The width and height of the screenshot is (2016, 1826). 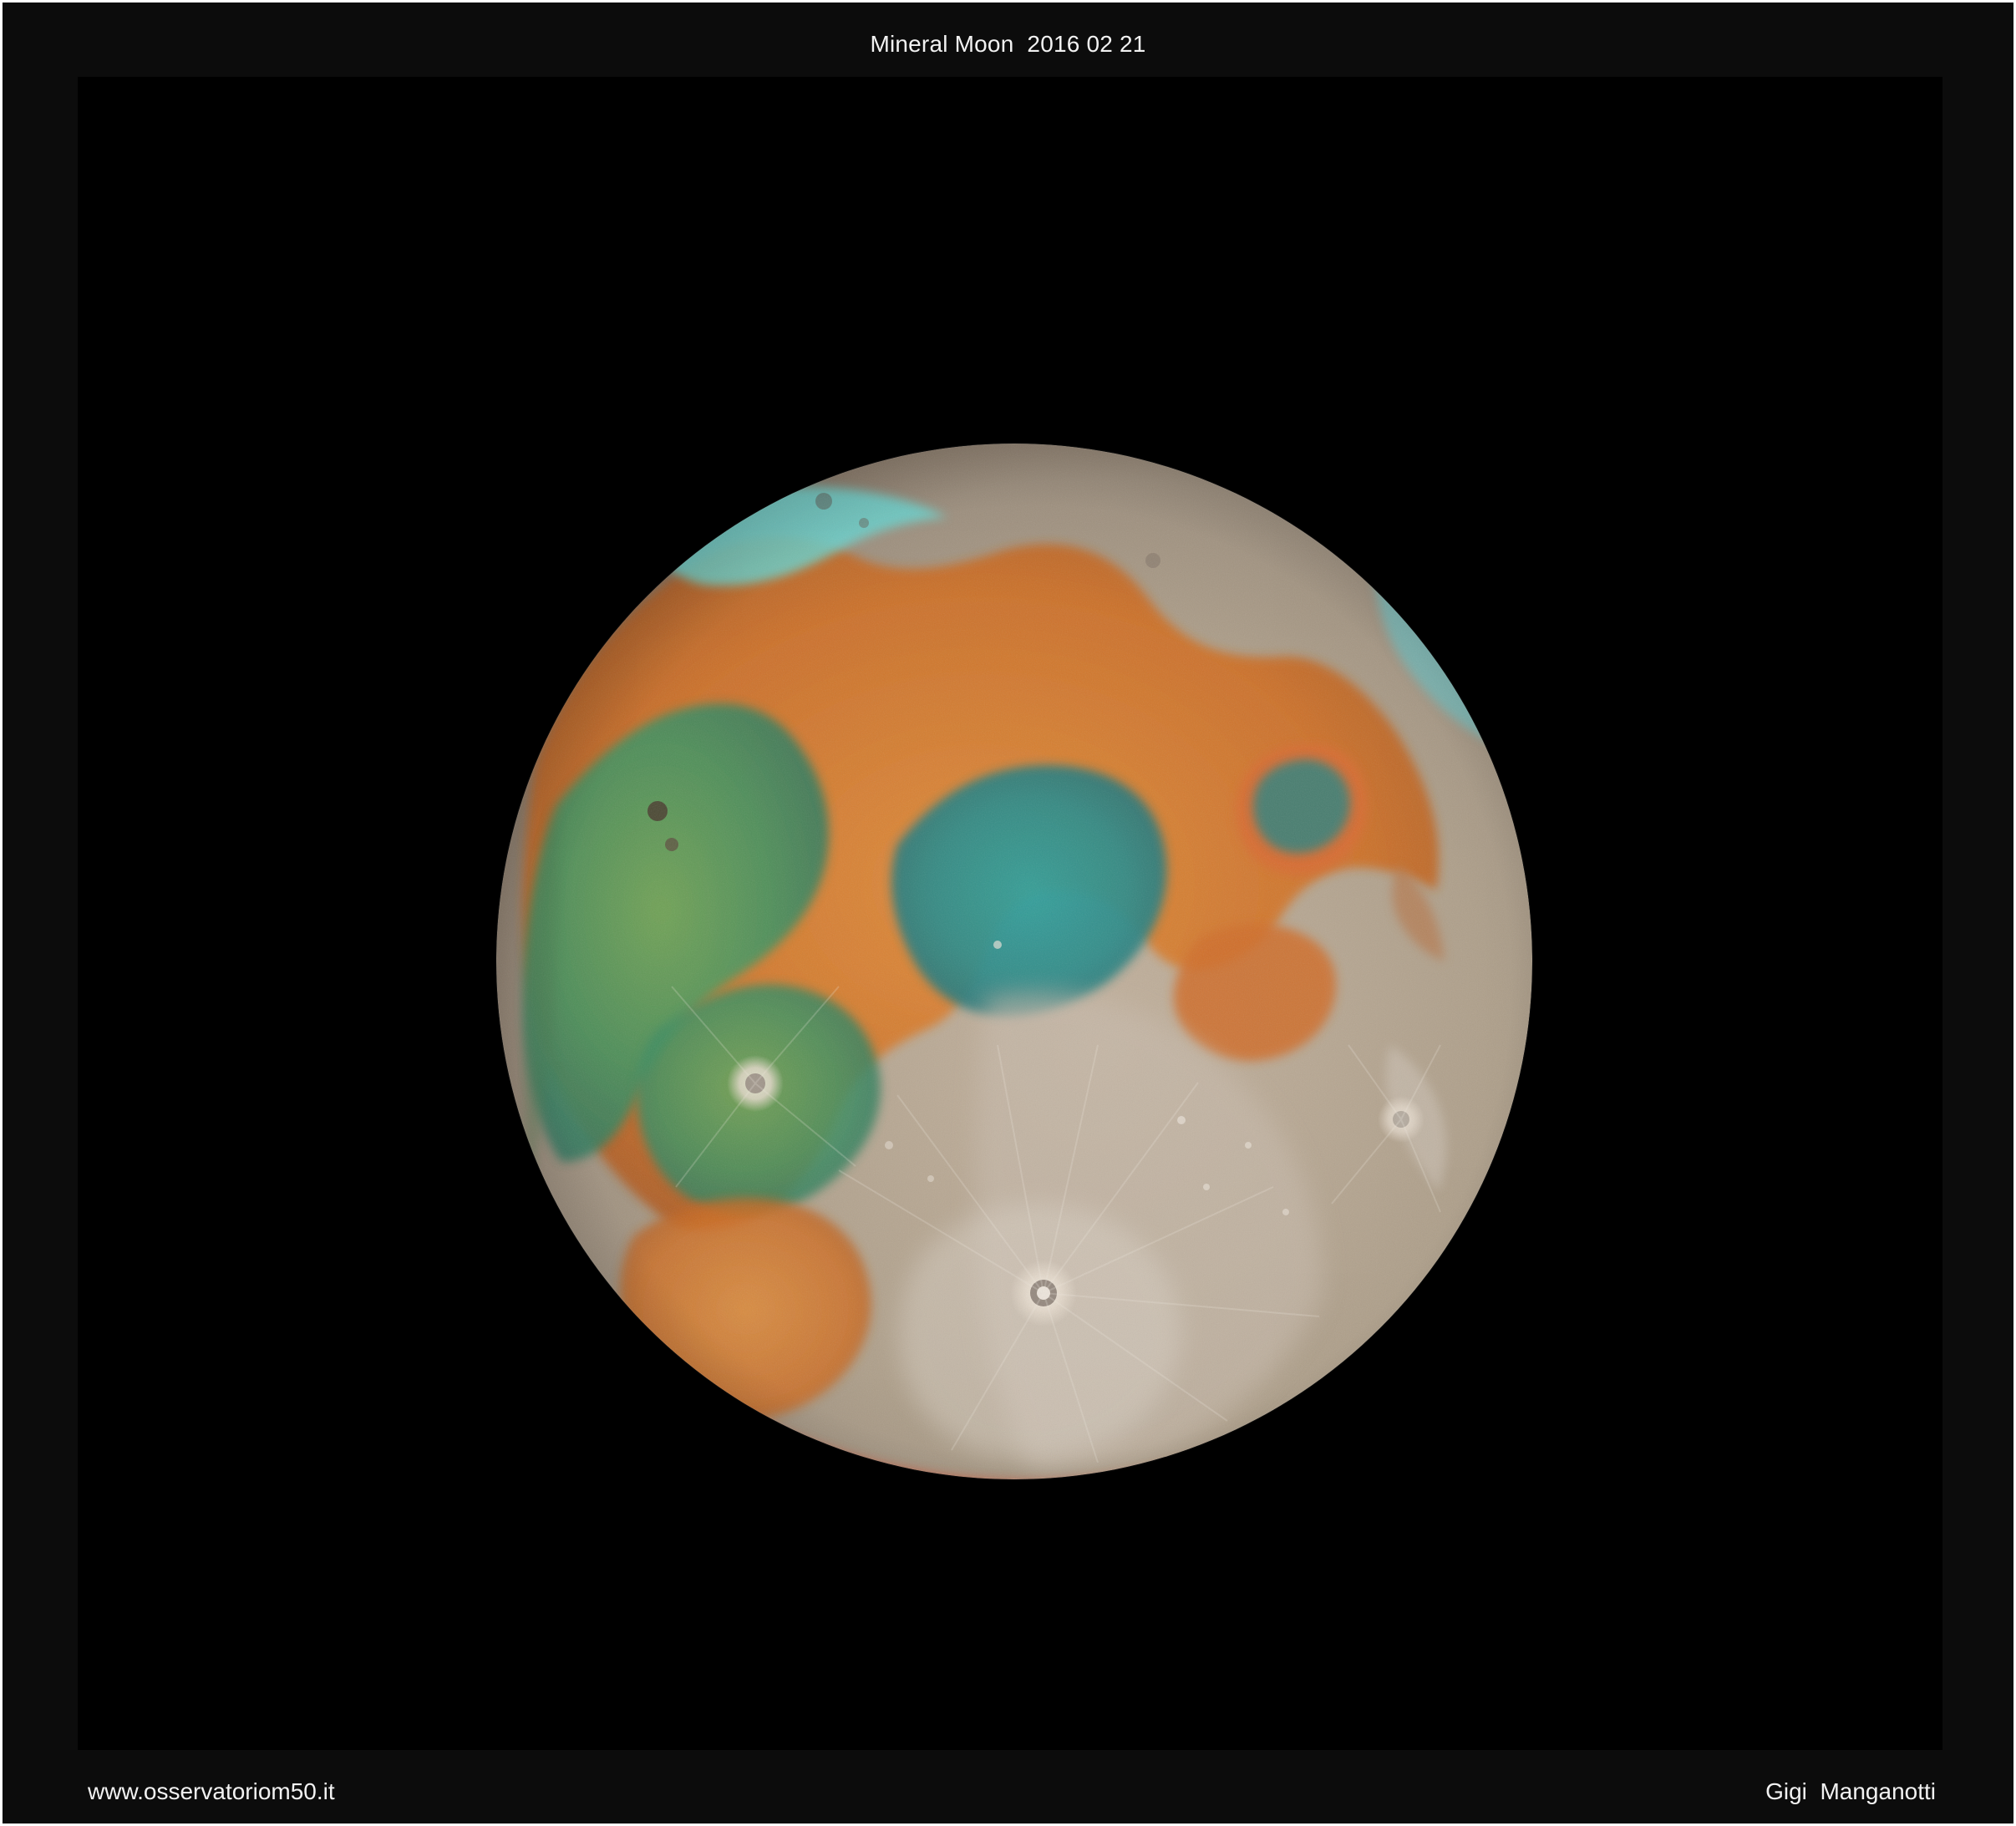 I want to click on photo-title: Mineral Moon 2016 02 21, so click(x=1008, y=44).